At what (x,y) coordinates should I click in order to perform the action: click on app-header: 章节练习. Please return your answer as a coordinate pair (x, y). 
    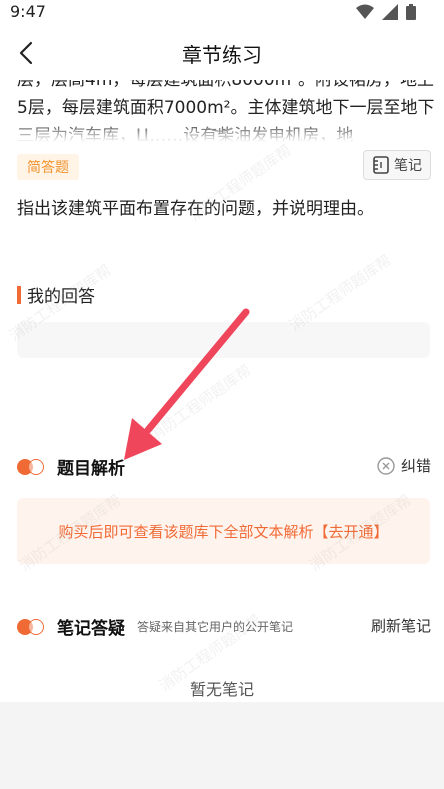
    Looking at the image, I should click on (222, 53).